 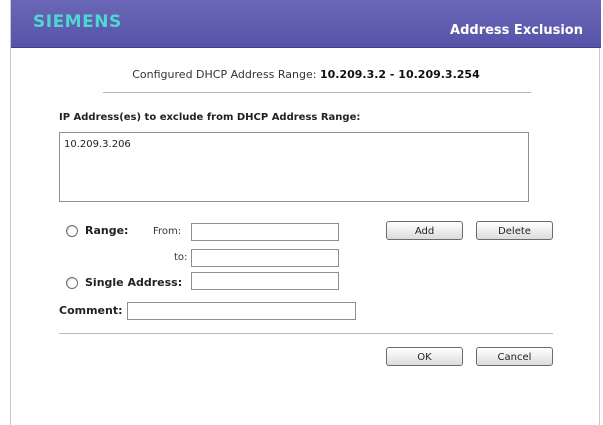 I want to click on exclusion-listbox: 10.209.3.206, so click(x=294, y=167).